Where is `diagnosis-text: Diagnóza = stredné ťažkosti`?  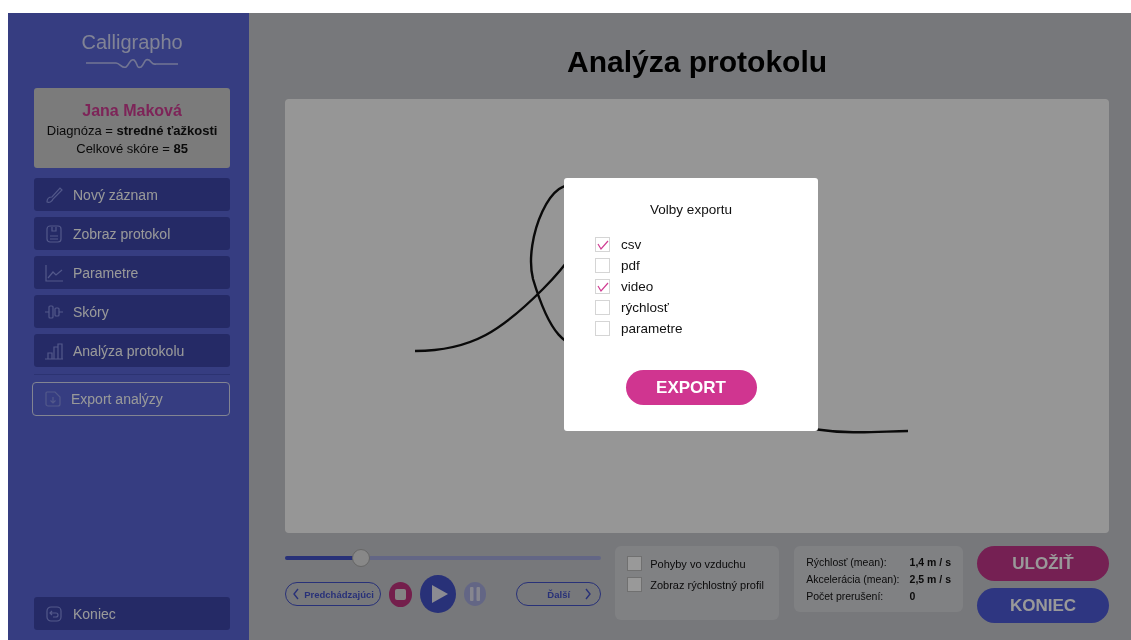 diagnosis-text: Diagnóza = stredné ťažkosti is located at coordinates (132, 130).